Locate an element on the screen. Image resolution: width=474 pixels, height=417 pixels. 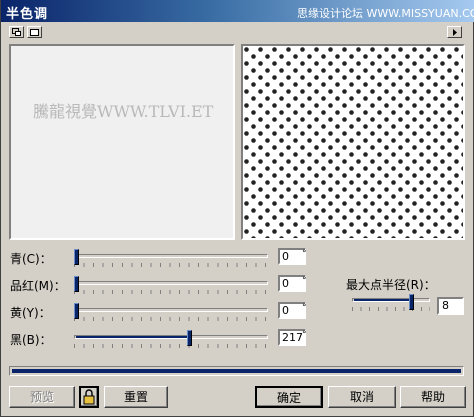
single-preview-icon is located at coordinates (16, 32).